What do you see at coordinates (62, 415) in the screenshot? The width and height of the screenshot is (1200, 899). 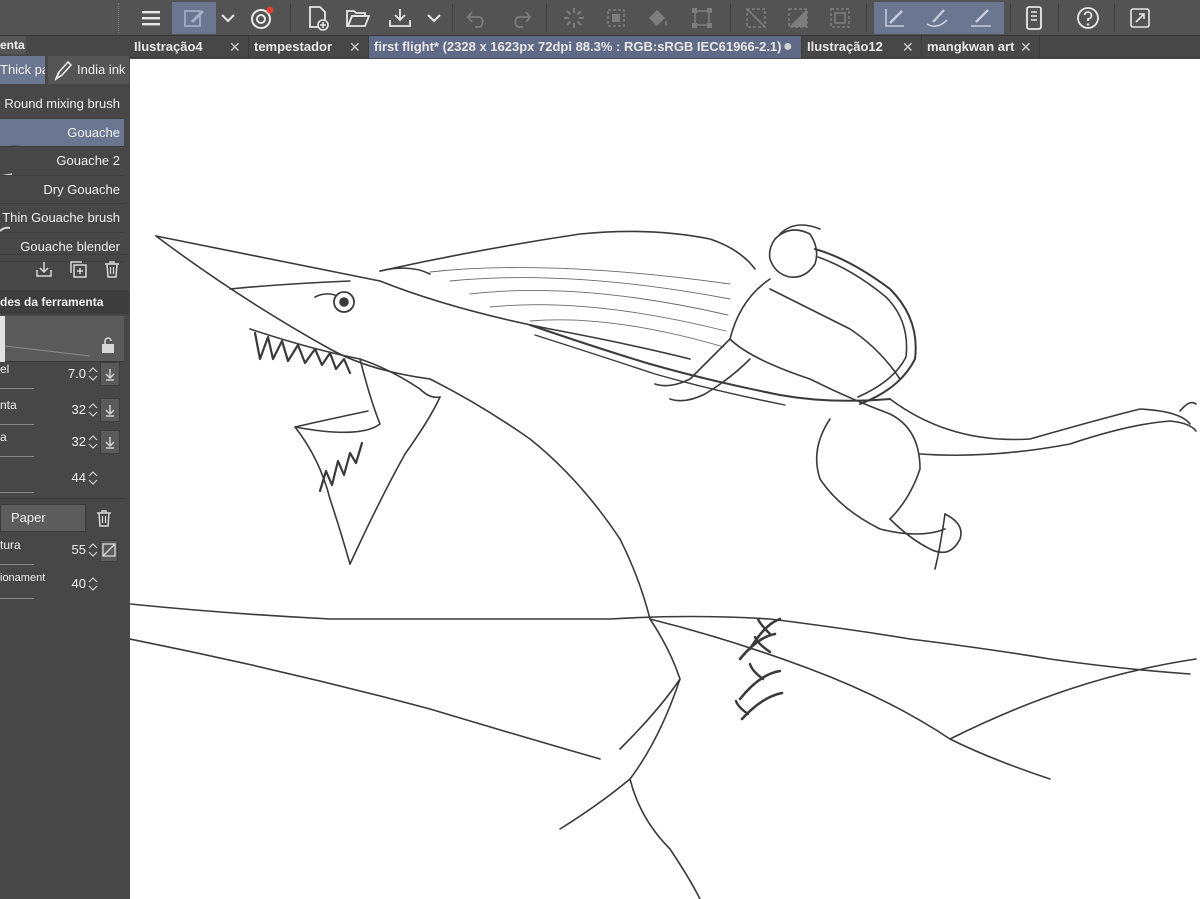 I see `property-amount-paint: nta 32` at bounding box center [62, 415].